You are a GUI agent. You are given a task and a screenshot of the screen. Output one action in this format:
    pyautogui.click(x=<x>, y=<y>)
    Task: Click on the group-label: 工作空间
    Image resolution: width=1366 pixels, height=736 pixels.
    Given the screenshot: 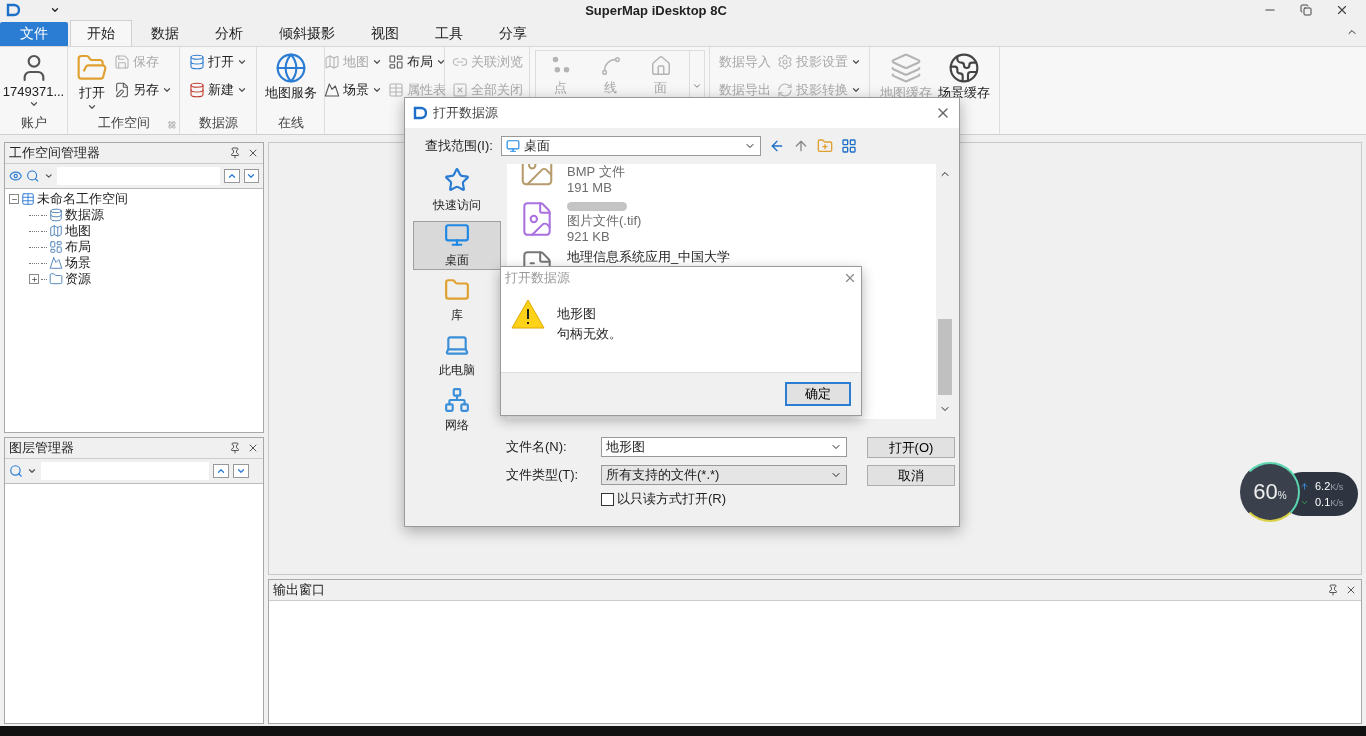 What is the action you would take?
    pyautogui.click(x=123, y=123)
    